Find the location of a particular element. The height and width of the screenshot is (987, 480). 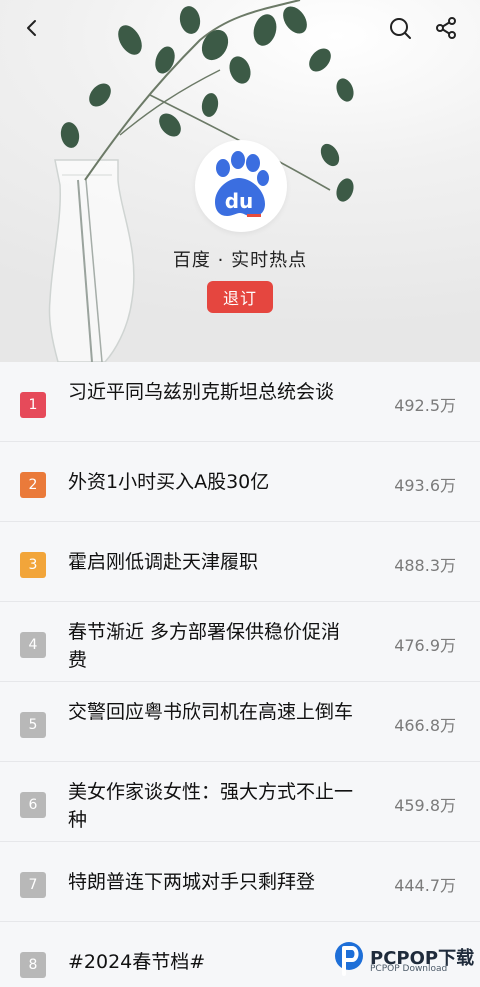

heat-count: 476.9万 is located at coordinates (425, 645).